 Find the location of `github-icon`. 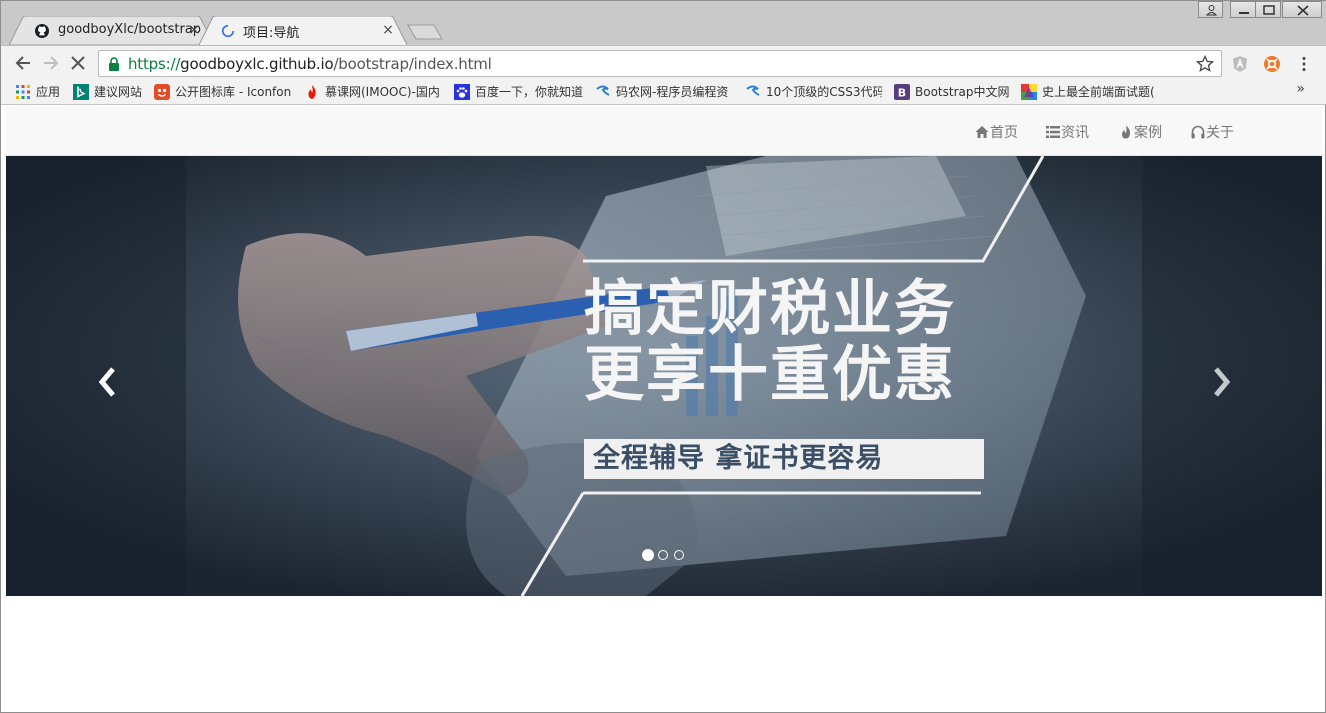

github-icon is located at coordinates (42, 31).